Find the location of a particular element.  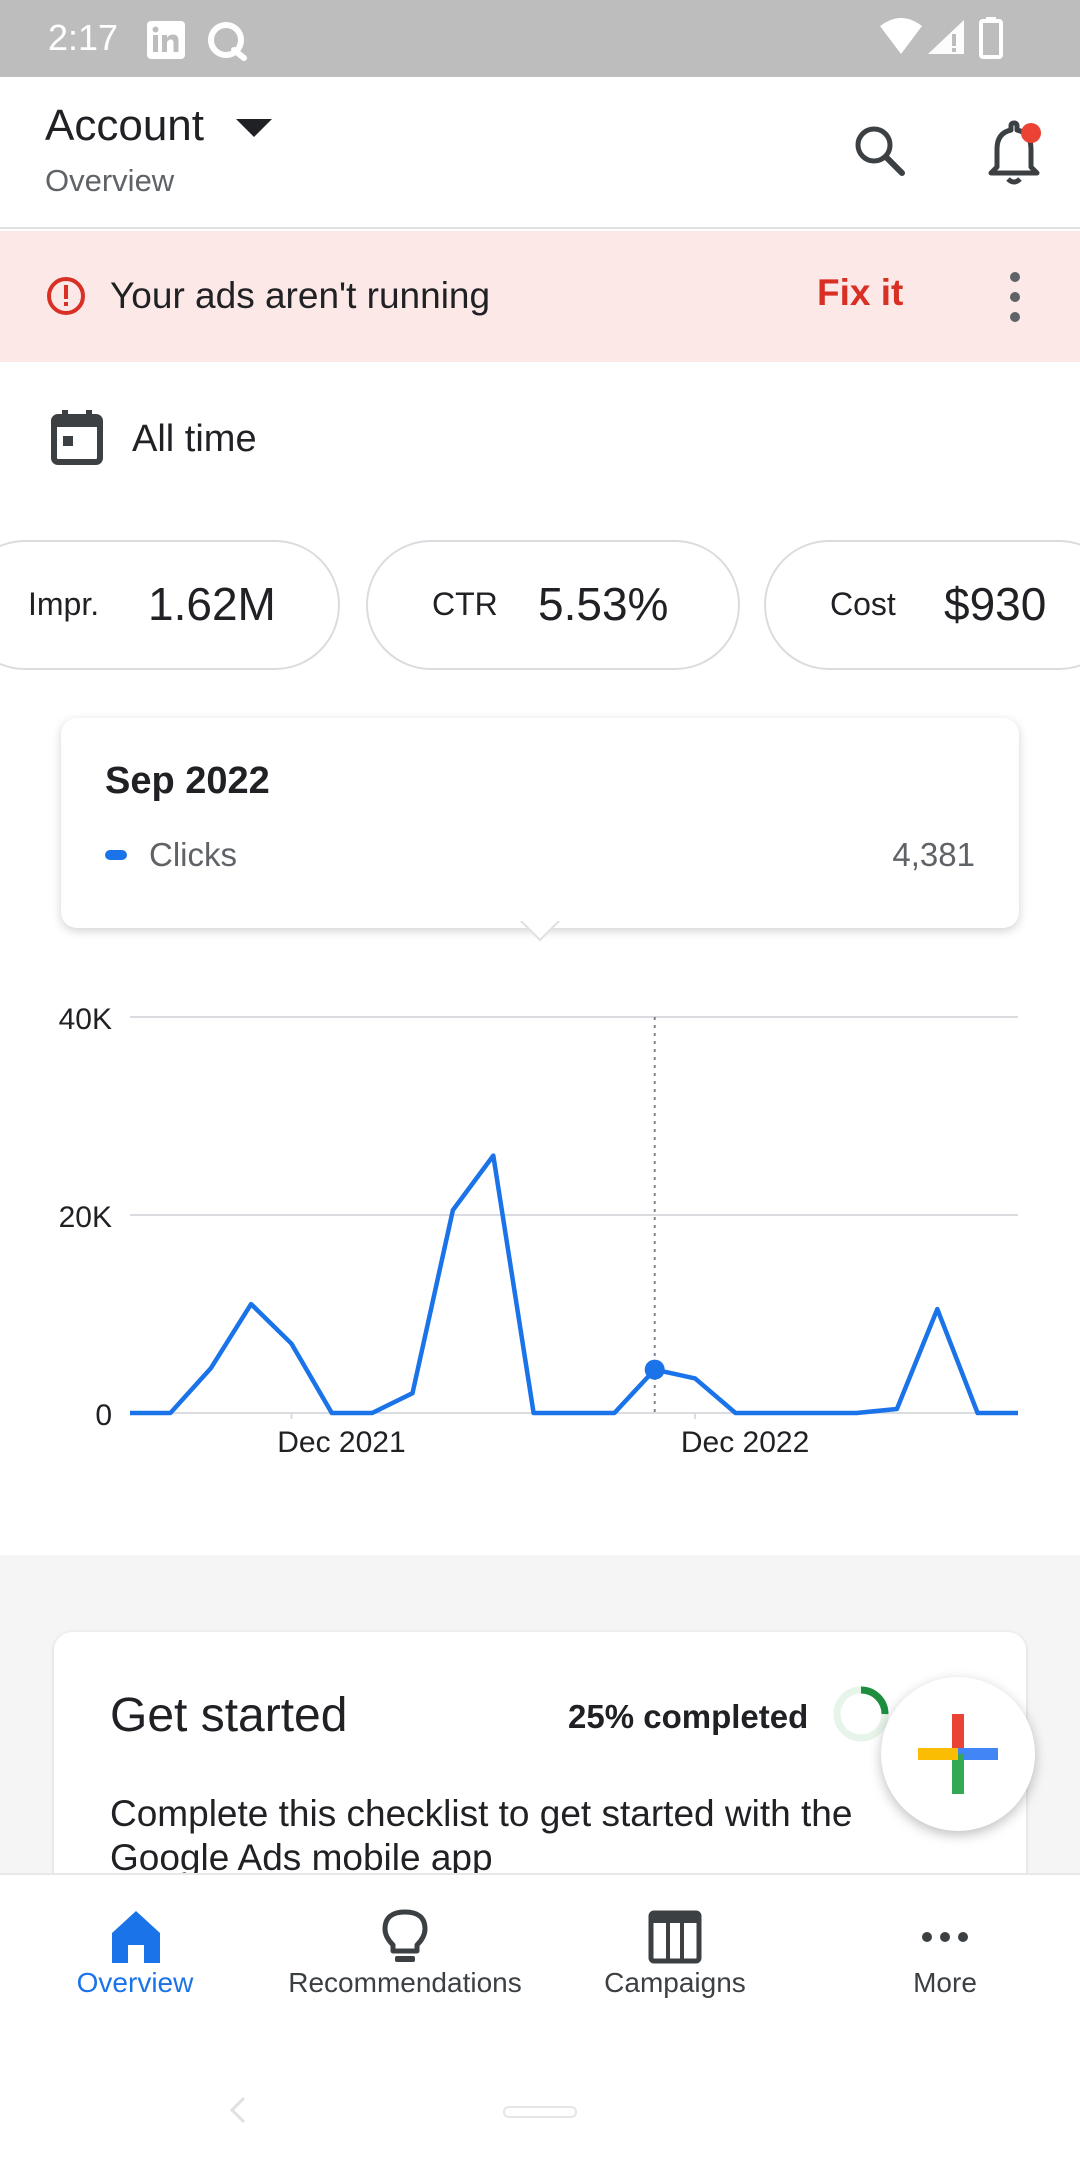

bottom-navigation: Overview Recommendations Campaigns More is located at coordinates (540, 1943).